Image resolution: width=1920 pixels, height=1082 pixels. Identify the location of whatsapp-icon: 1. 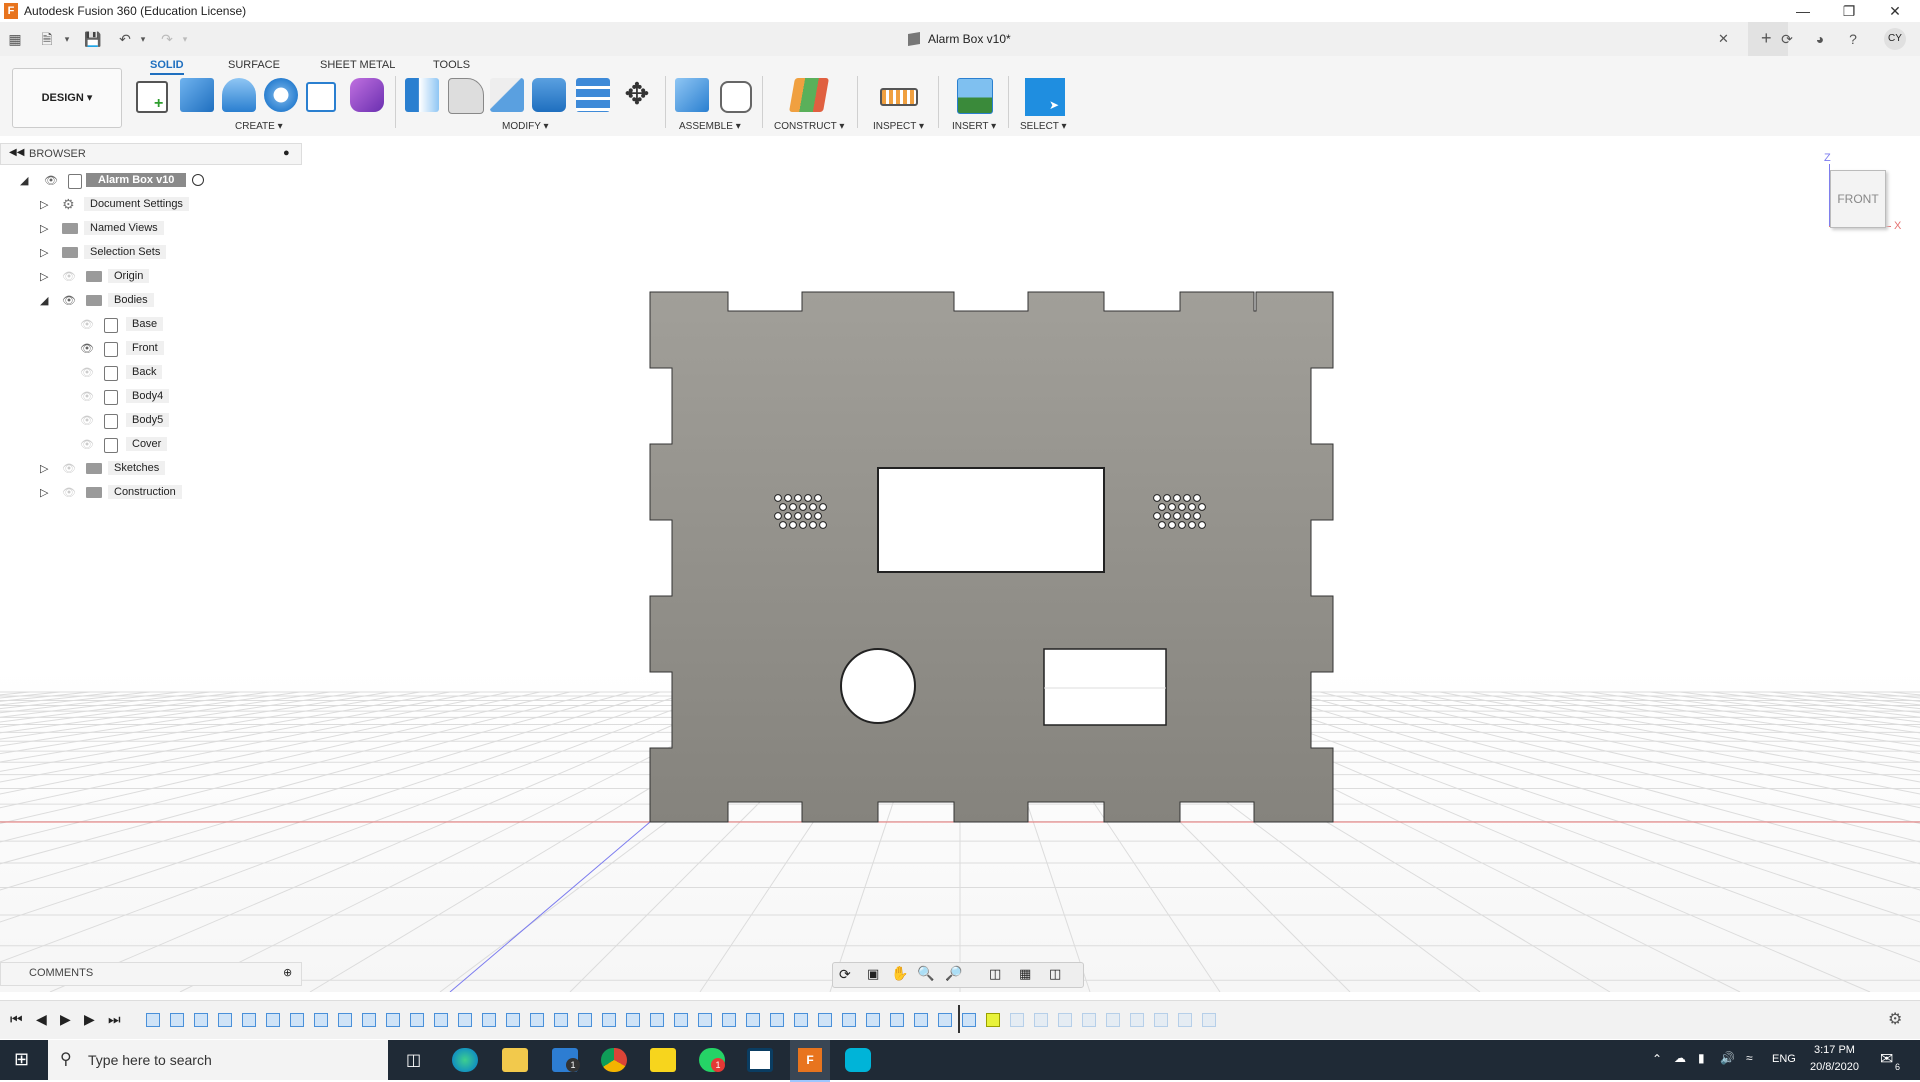
(712, 1060).